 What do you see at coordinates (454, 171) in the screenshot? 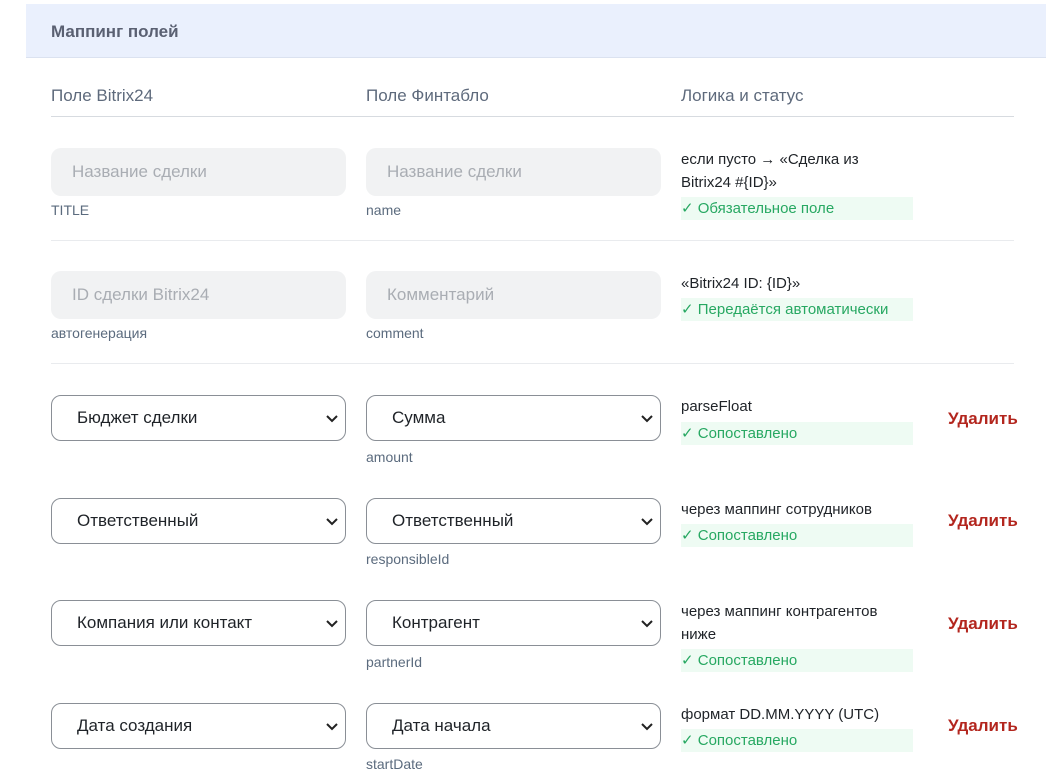
I see `fintablo-field-name-text: Название сделки` at bounding box center [454, 171].